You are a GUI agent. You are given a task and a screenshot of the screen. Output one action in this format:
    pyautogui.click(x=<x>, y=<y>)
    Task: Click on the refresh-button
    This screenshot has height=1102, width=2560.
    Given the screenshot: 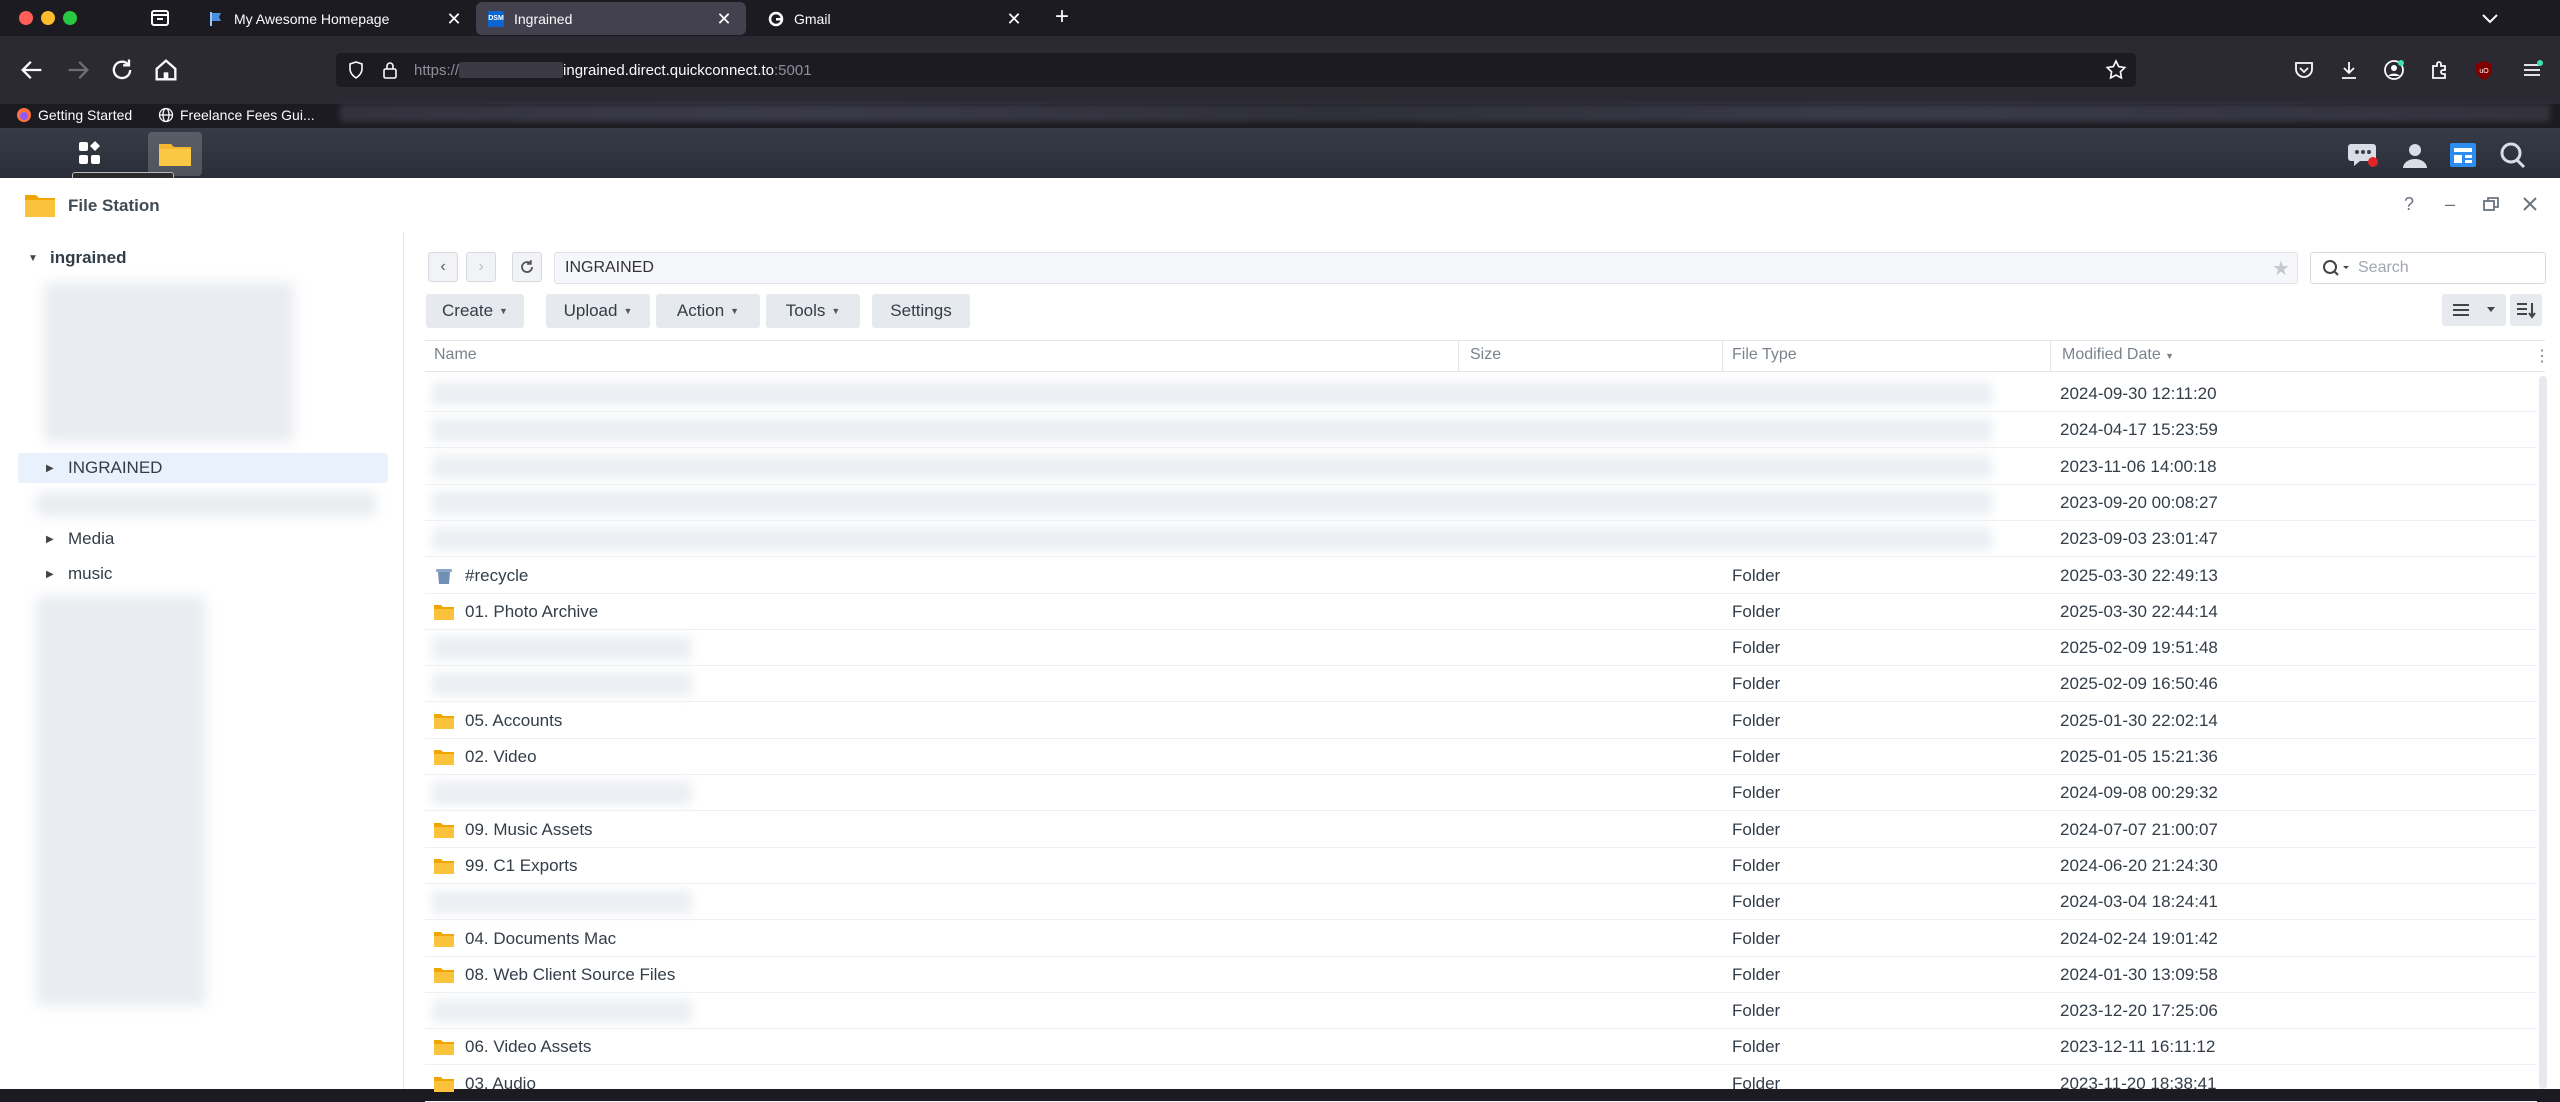 What is the action you would take?
    pyautogui.click(x=527, y=267)
    